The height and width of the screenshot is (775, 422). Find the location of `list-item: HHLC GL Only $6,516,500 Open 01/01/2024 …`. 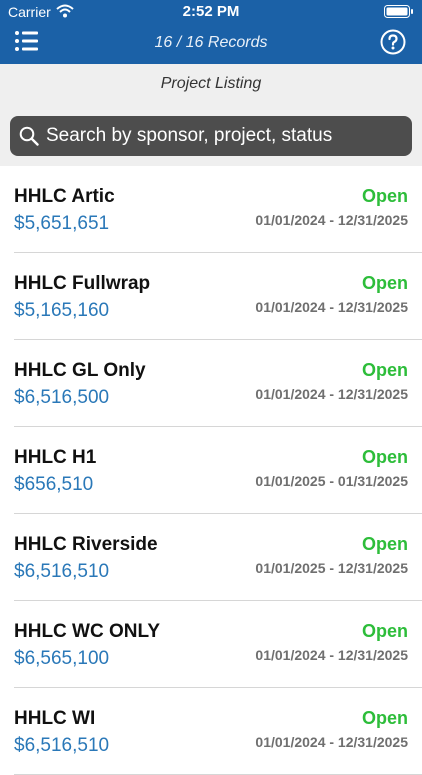

list-item: HHLC GL Only $6,516,500 Open 01/01/2024 … is located at coordinates (218, 383).